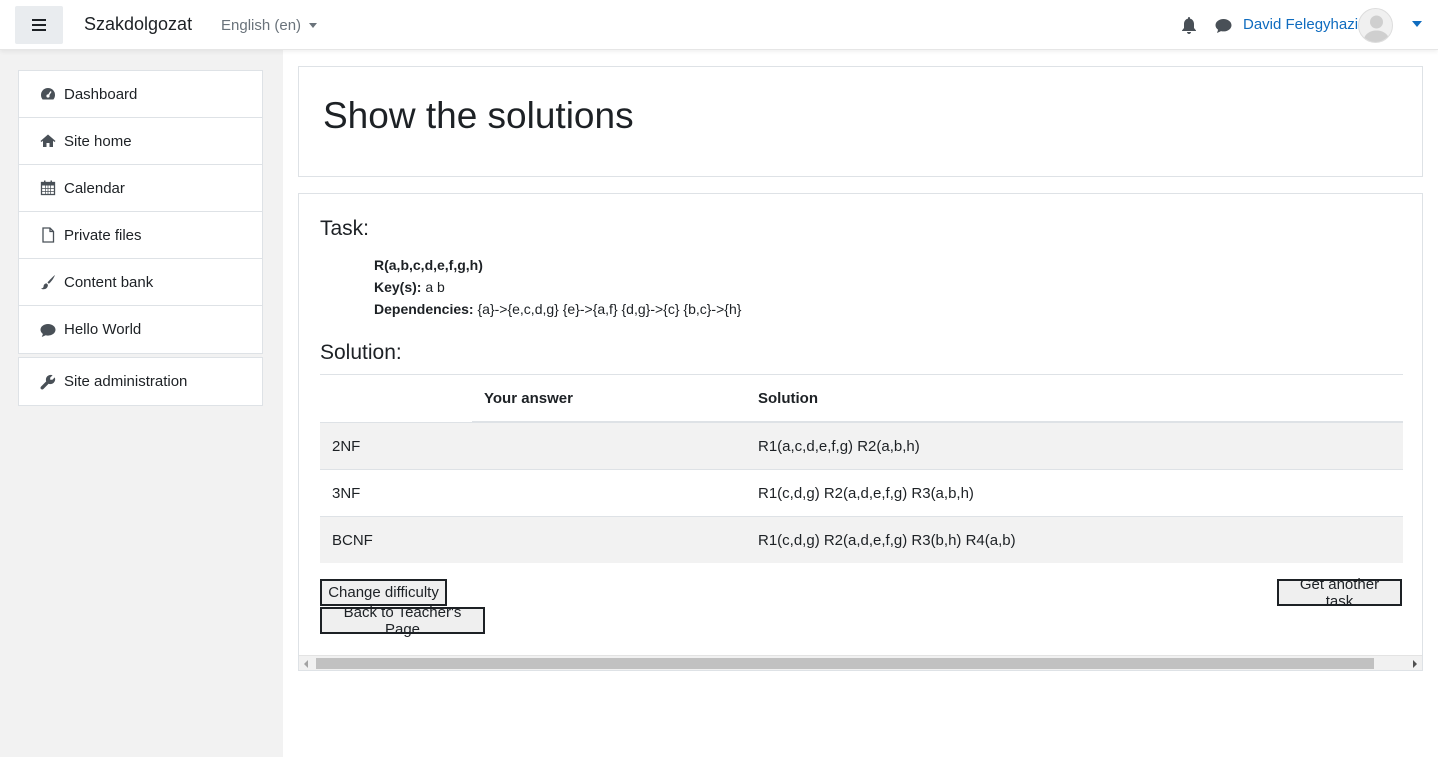 The image size is (1438, 757). Describe the element at coordinates (47, 382) in the screenshot. I see `wrench-icon` at that location.